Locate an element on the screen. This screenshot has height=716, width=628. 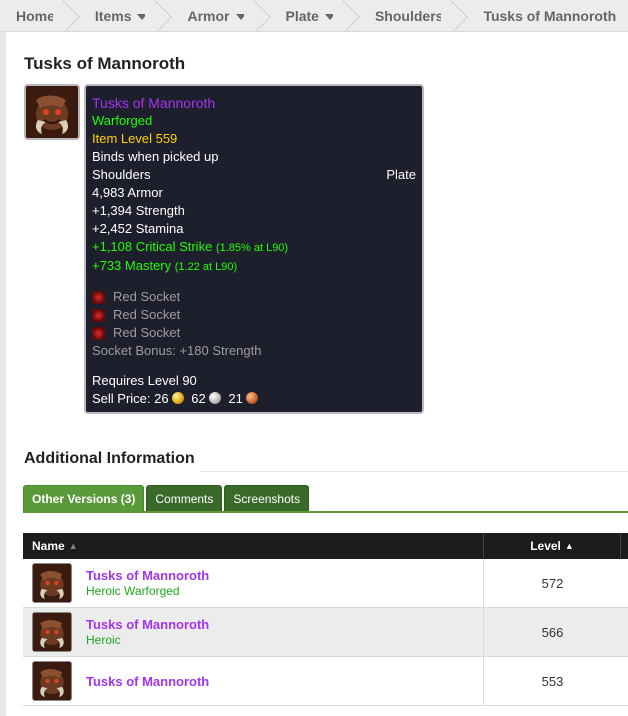
item-crit-row: +1,108 Critical Strike (1.85% at L90) is located at coordinates (254, 247).